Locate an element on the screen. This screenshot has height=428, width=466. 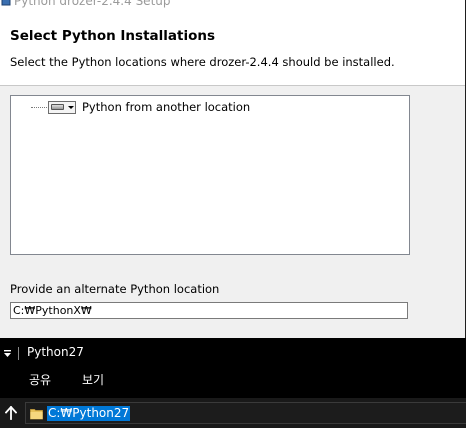
alternate-location-input is located at coordinates (209, 310).